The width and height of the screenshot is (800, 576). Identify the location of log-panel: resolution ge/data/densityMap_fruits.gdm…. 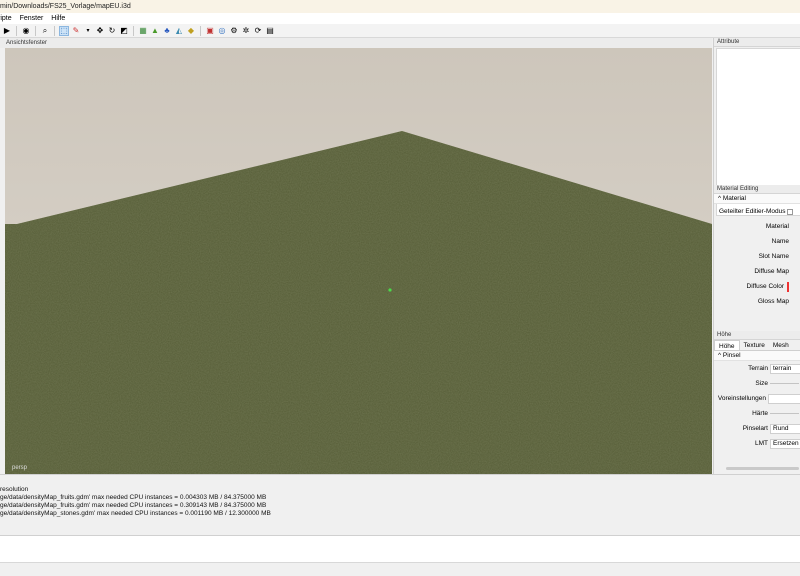
(400, 504).